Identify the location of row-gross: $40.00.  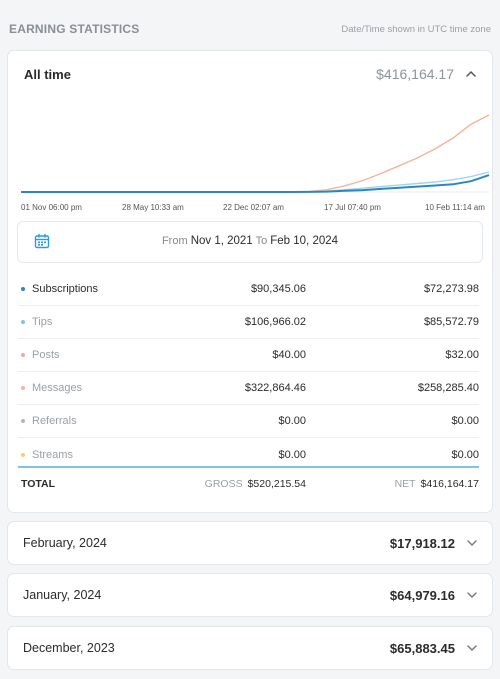
(289, 355).